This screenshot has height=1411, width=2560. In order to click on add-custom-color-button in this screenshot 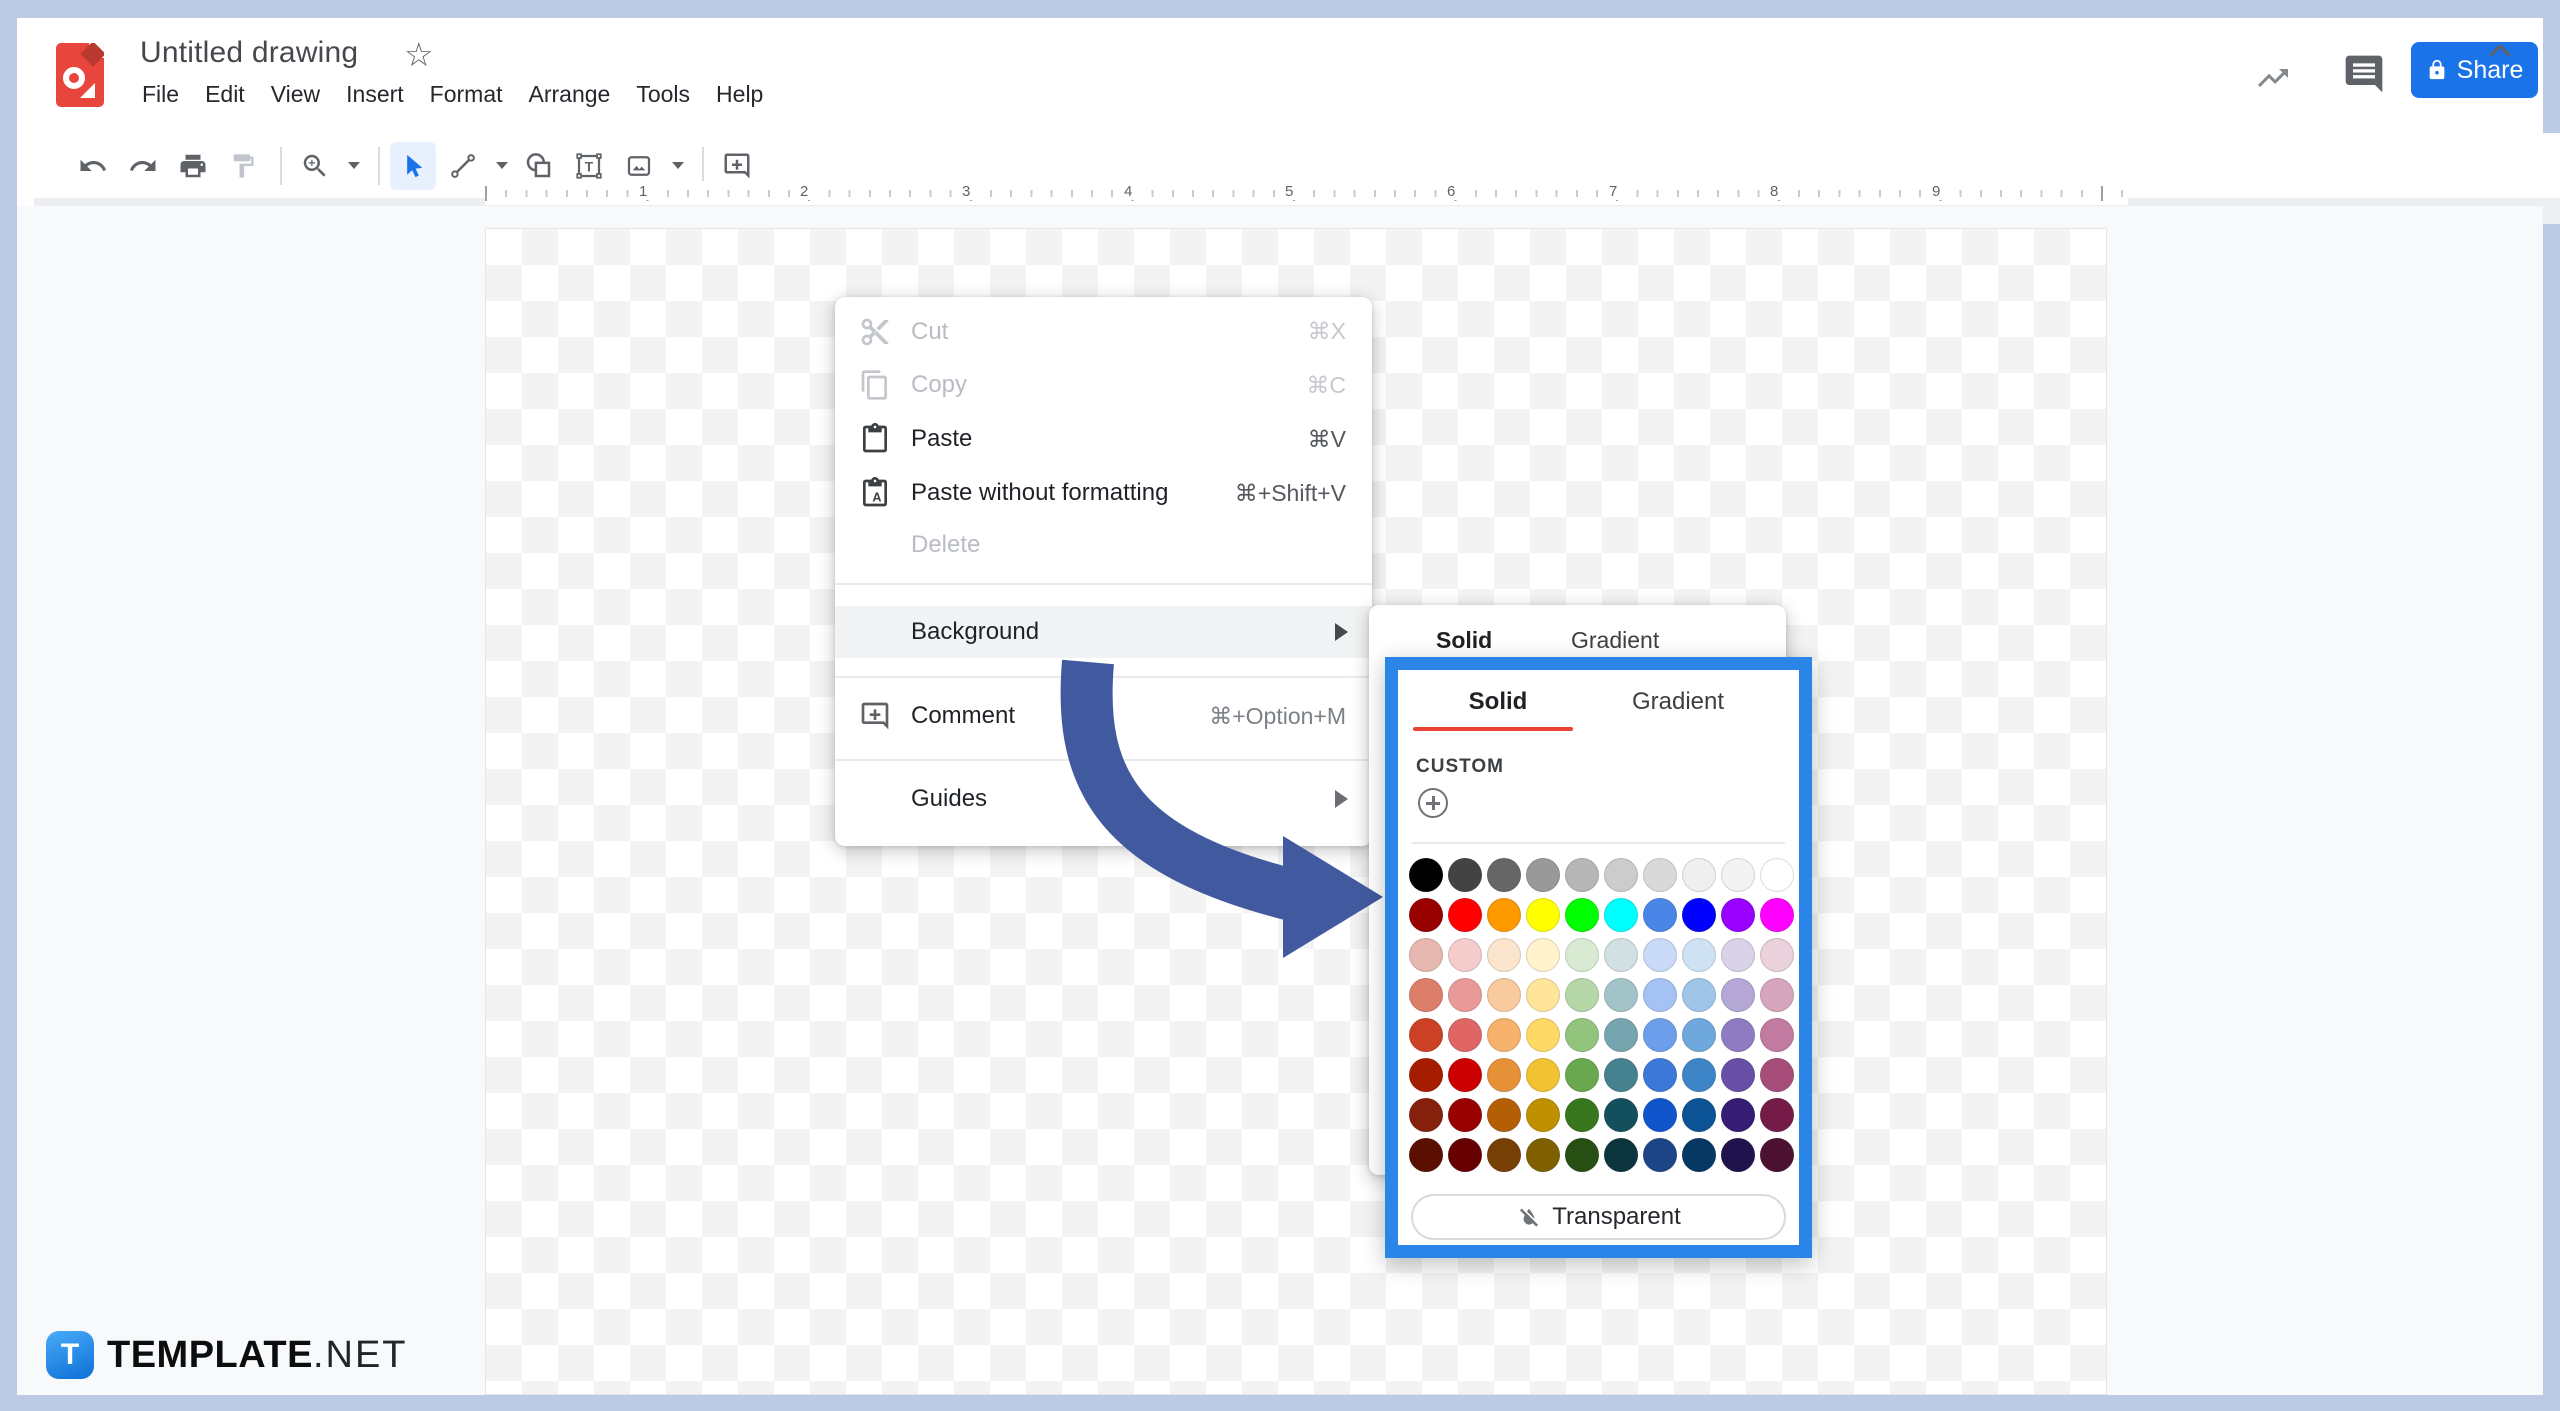, I will do `click(1433, 803)`.